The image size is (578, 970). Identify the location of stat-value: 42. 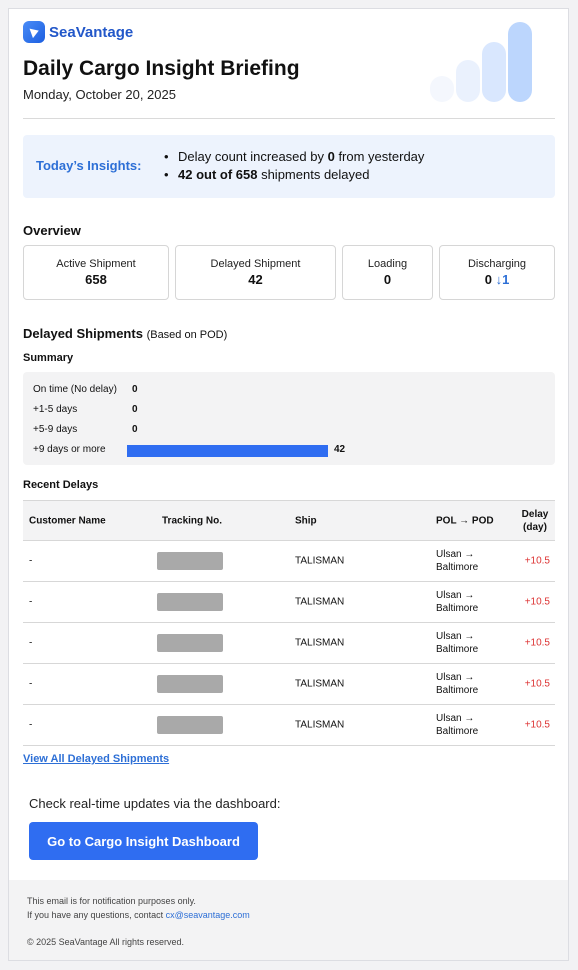
(255, 279).